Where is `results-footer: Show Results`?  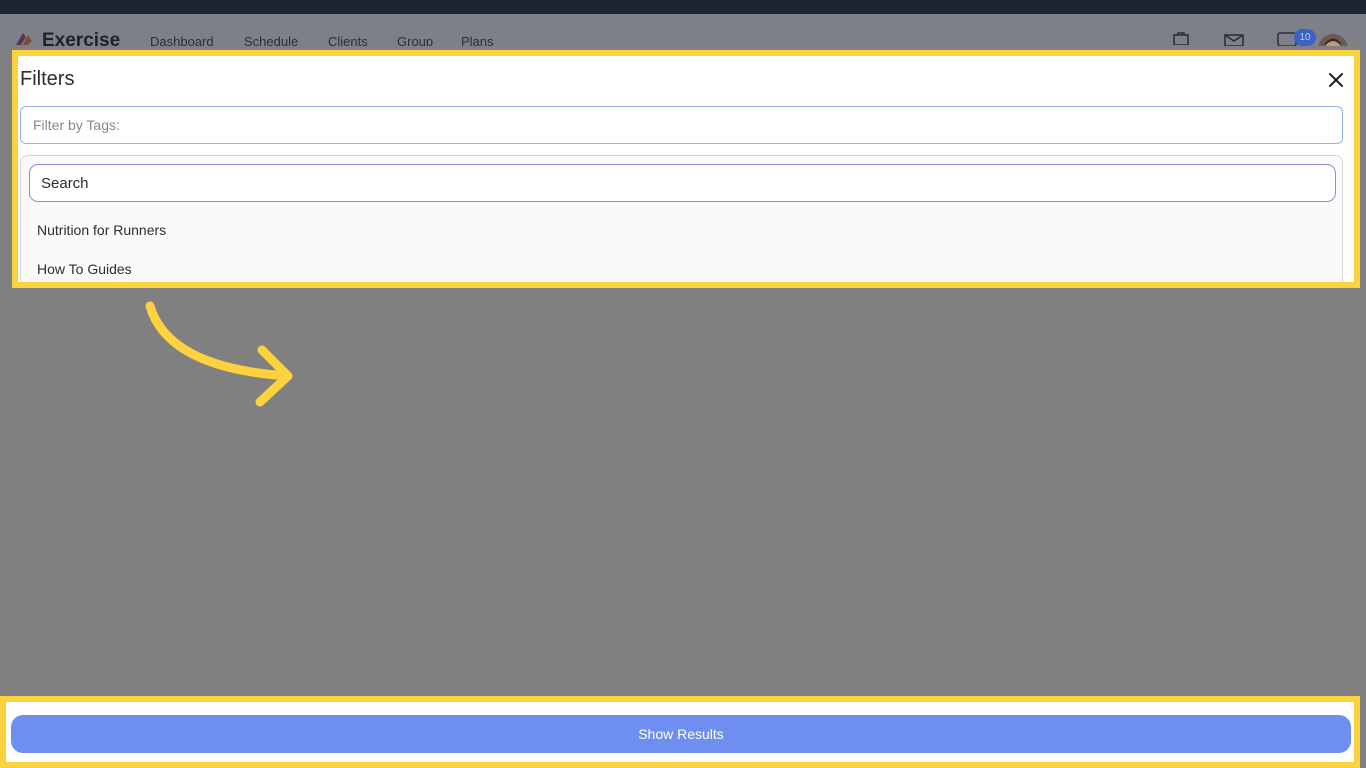
results-footer: Show Results is located at coordinates (680, 732).